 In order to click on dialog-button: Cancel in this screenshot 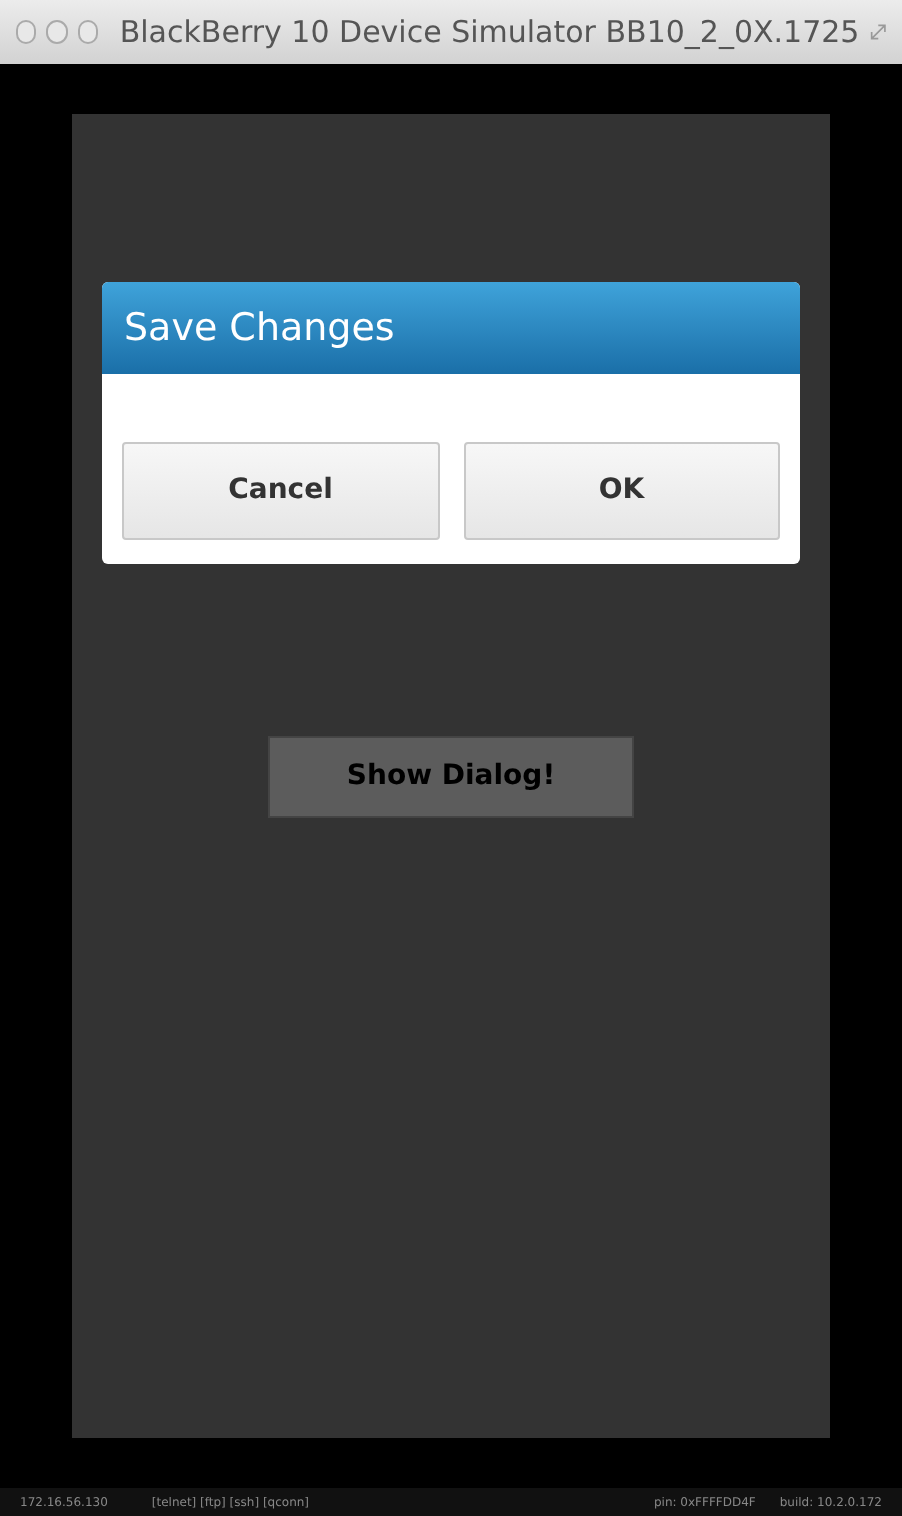, I will do `click(280, 491)`.